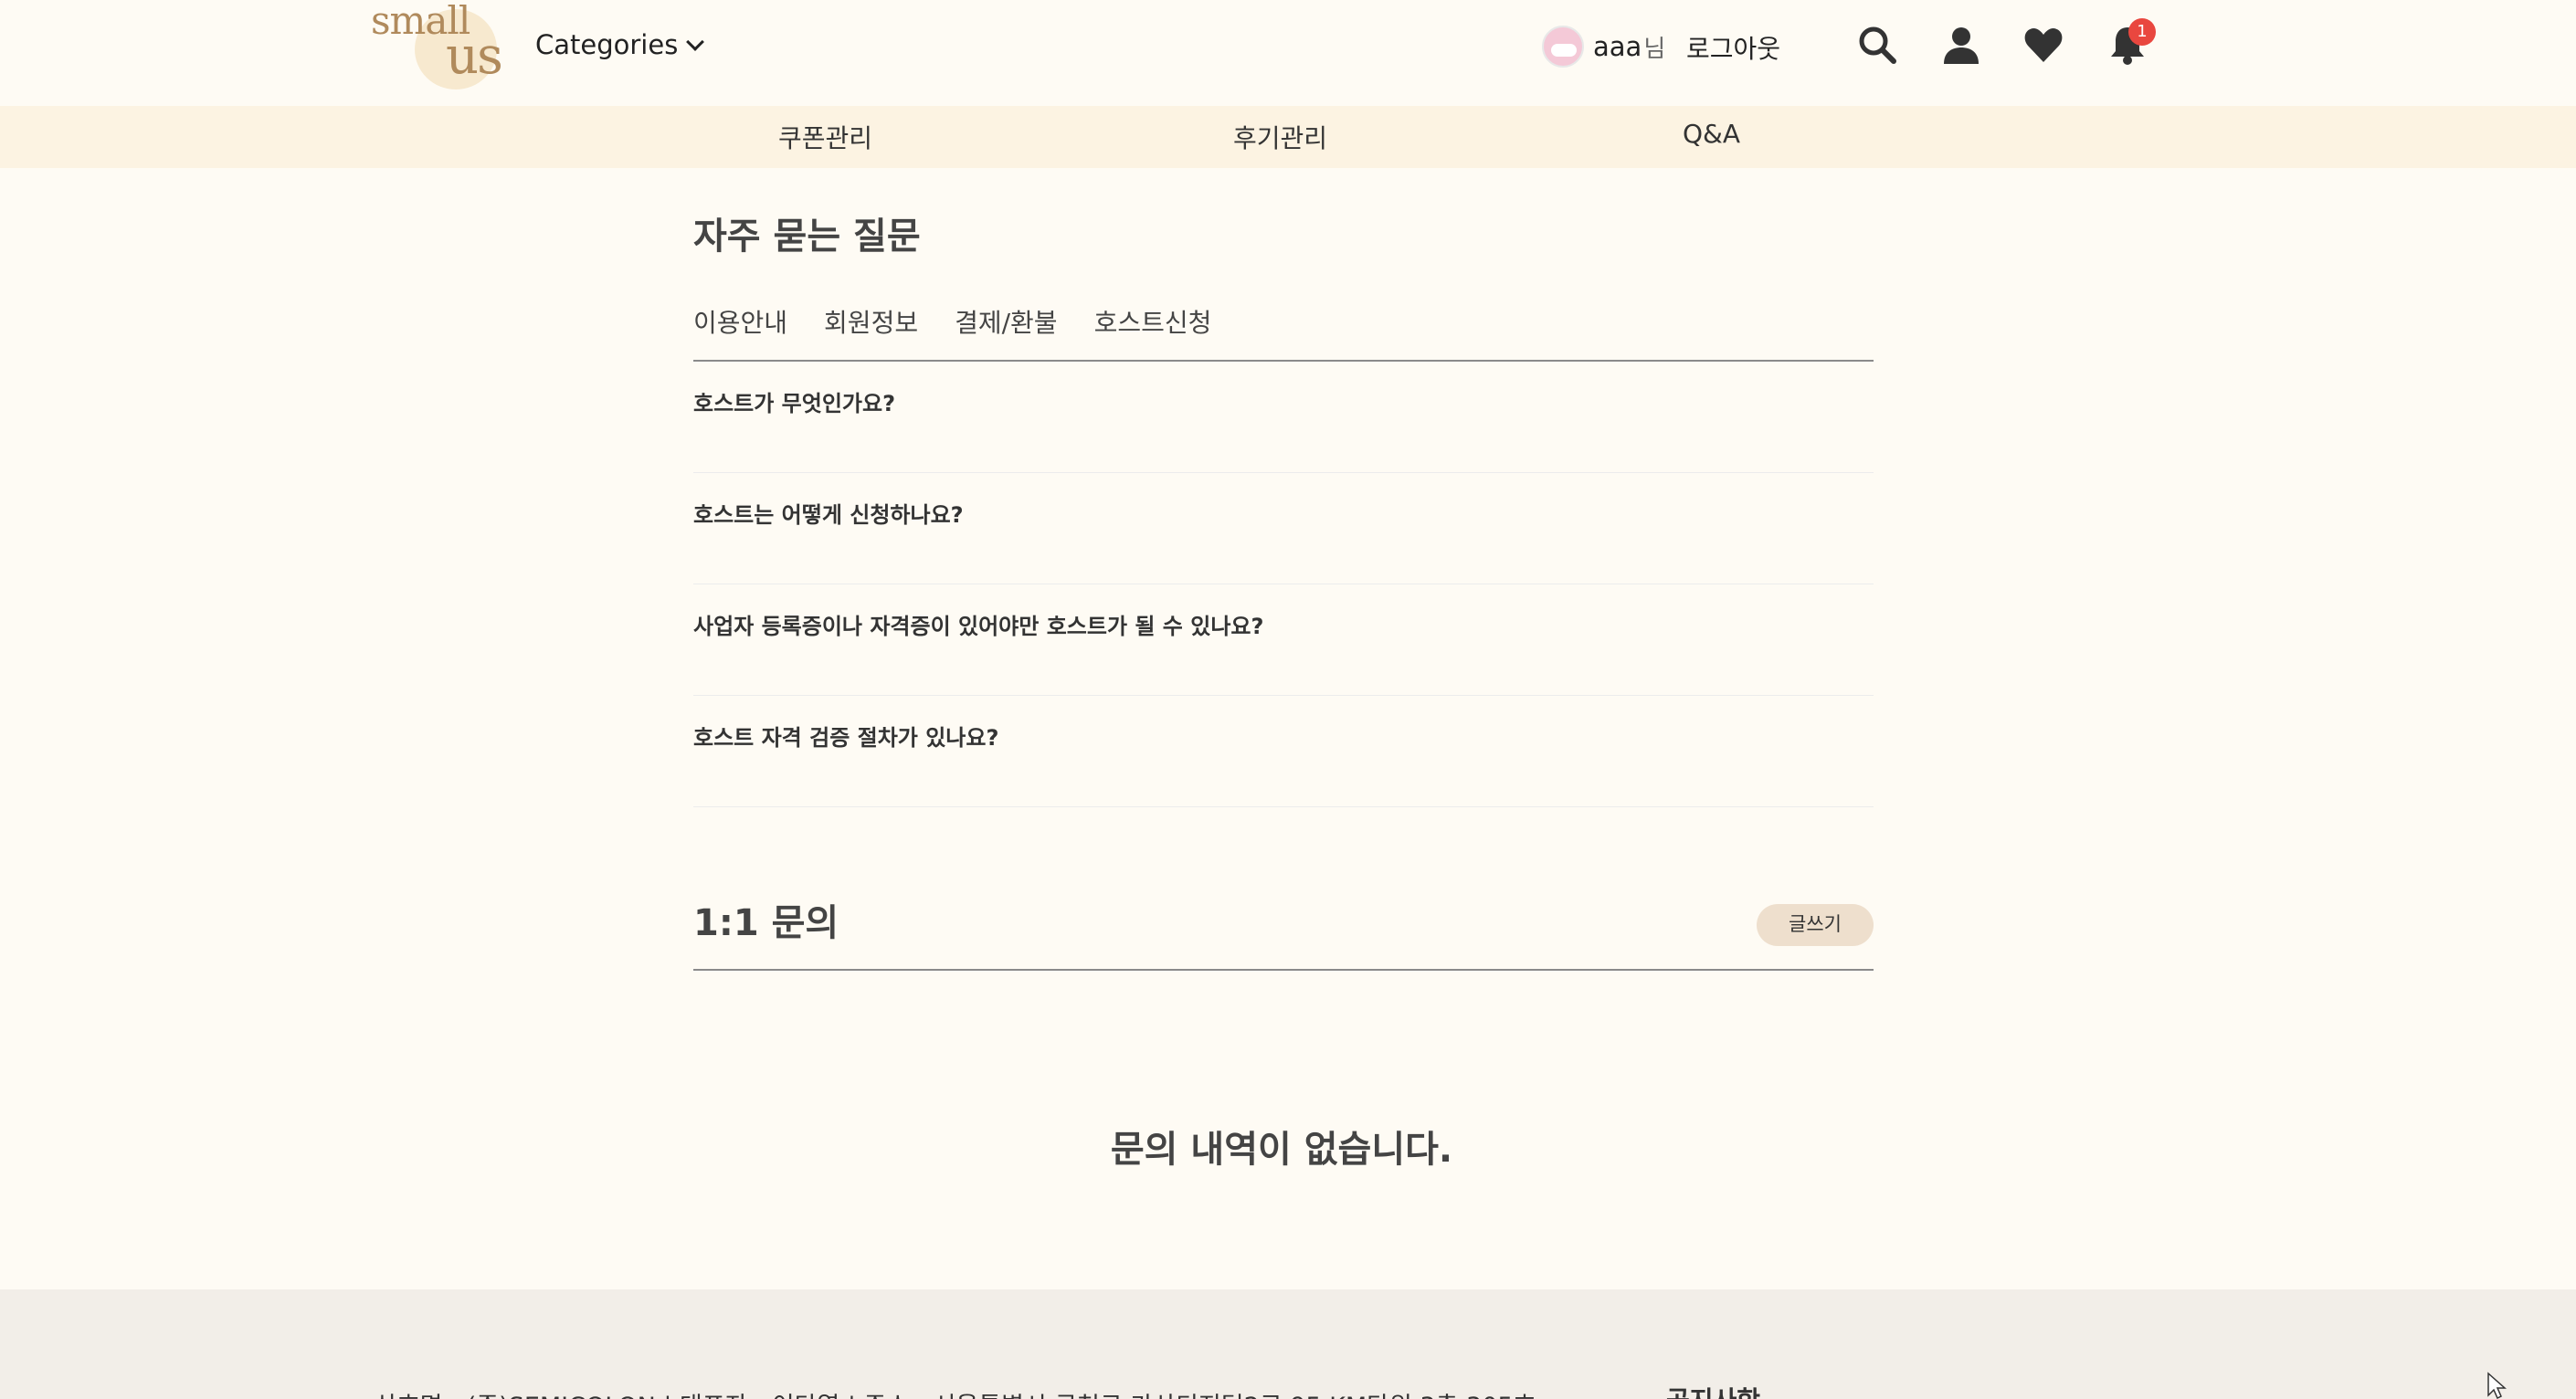  I want to click on faq-question: 사업자 등록증이나 자격증이 있어야만 호스트가 될 수 있나요?, so click(978, 626).